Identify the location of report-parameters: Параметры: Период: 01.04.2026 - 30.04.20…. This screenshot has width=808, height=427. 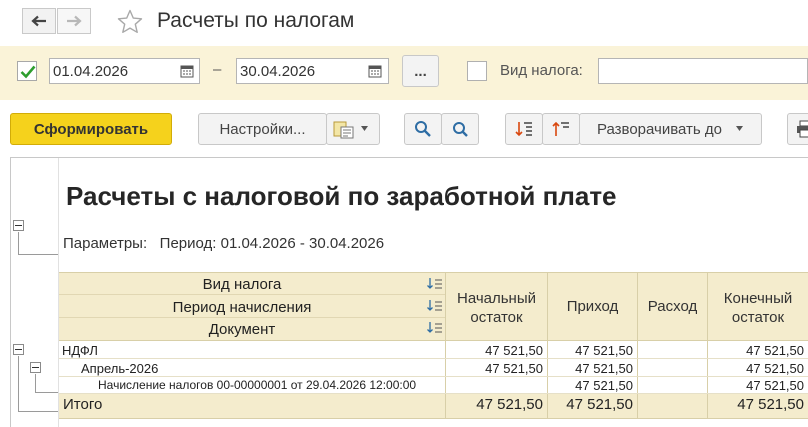
(223, 243).